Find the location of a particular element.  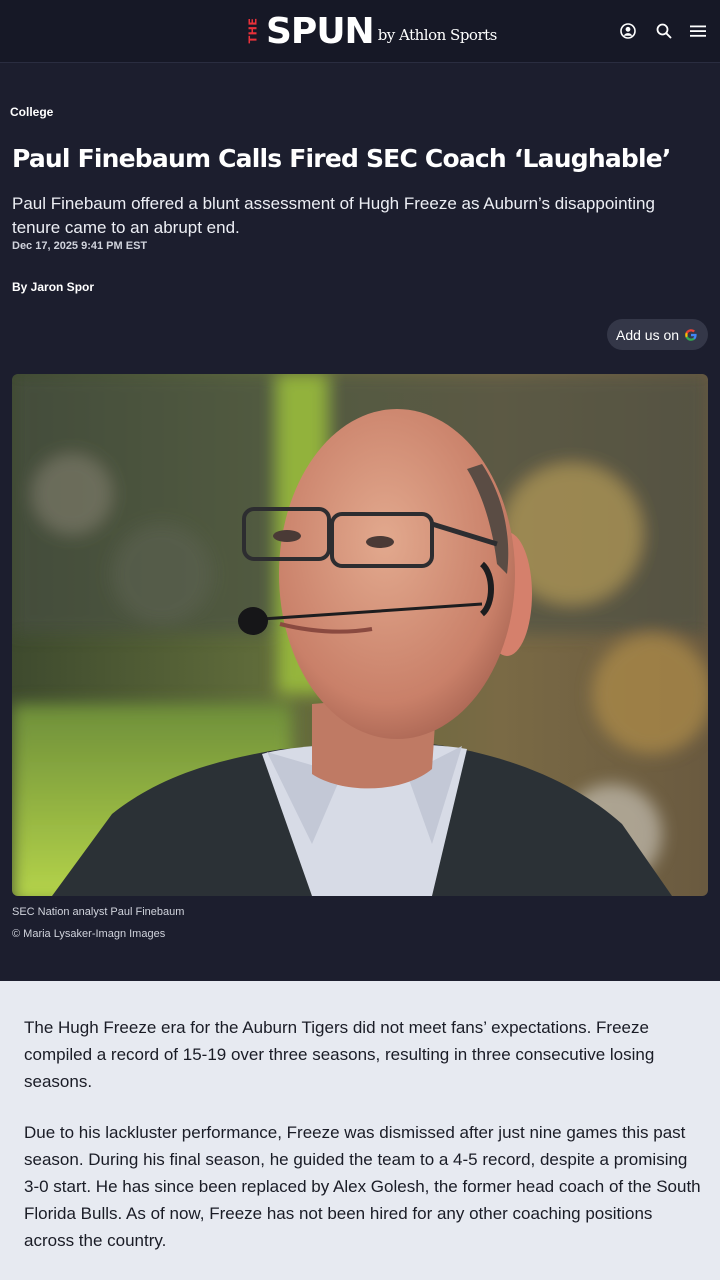

publish-date: Dec 17, 2025 9:41 PM EST is located at coordinates (80, 246).